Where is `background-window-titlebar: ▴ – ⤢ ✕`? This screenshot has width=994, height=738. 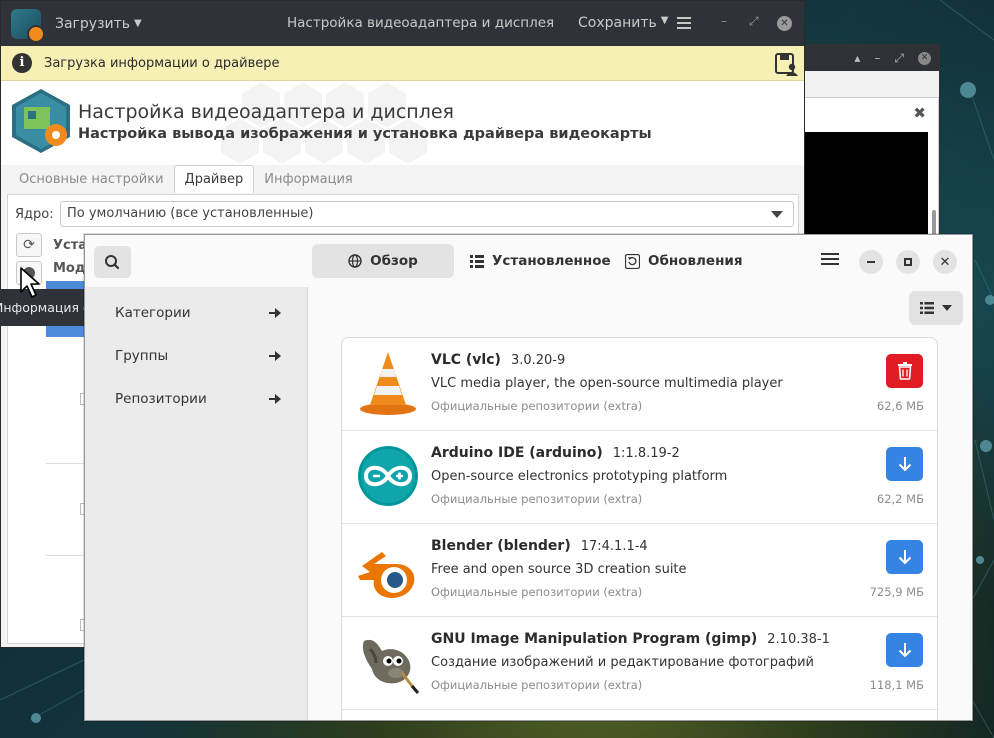
background-window-titlebar: ▴ – ⤢ ✕ is located at coordinates (870, 58).